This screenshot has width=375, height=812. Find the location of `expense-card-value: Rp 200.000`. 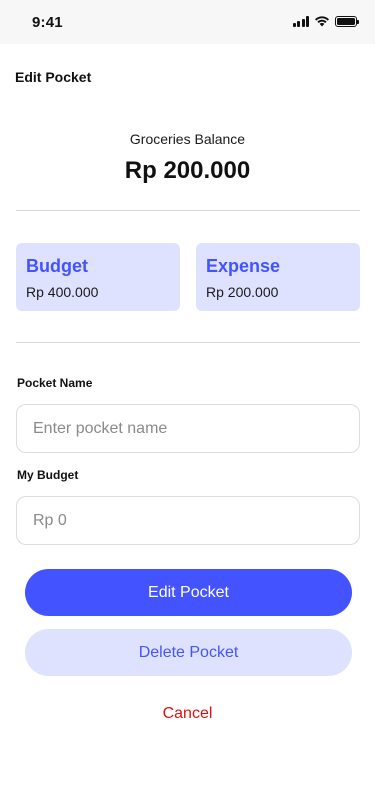

expense-card-value: Rp 200.000 is located at coordinates (242, 292).